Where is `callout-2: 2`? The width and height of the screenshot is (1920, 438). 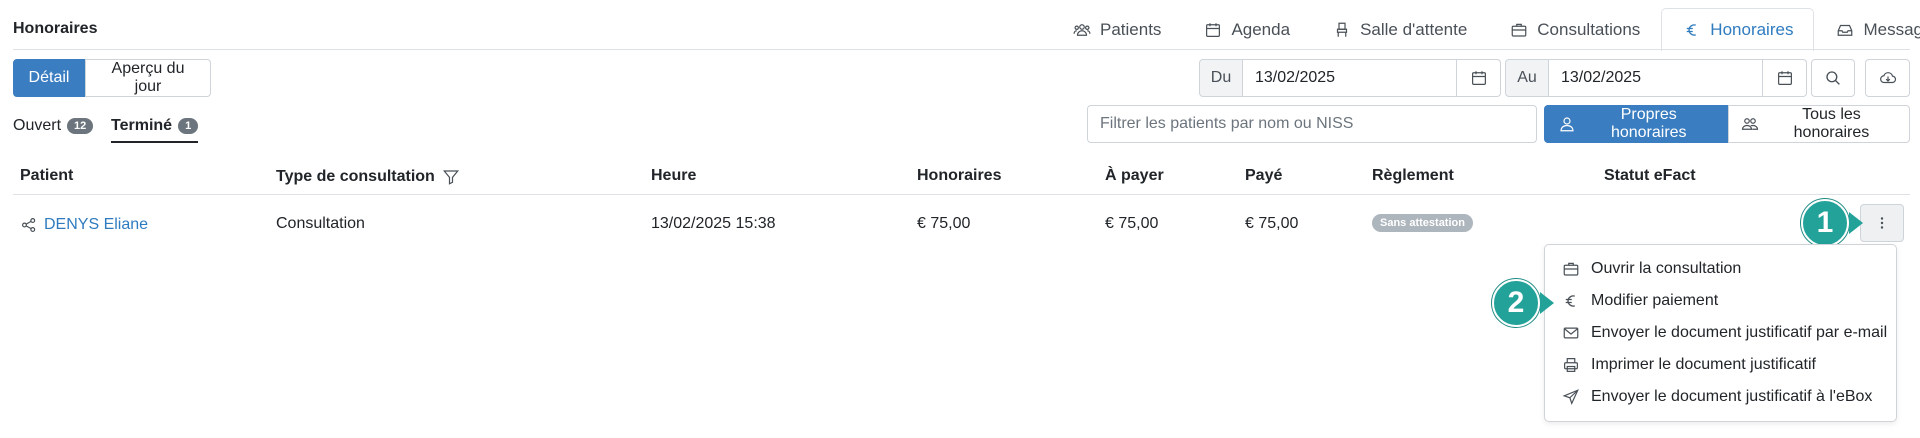
callout-2: 2 is located at coordinates (1523, 303).